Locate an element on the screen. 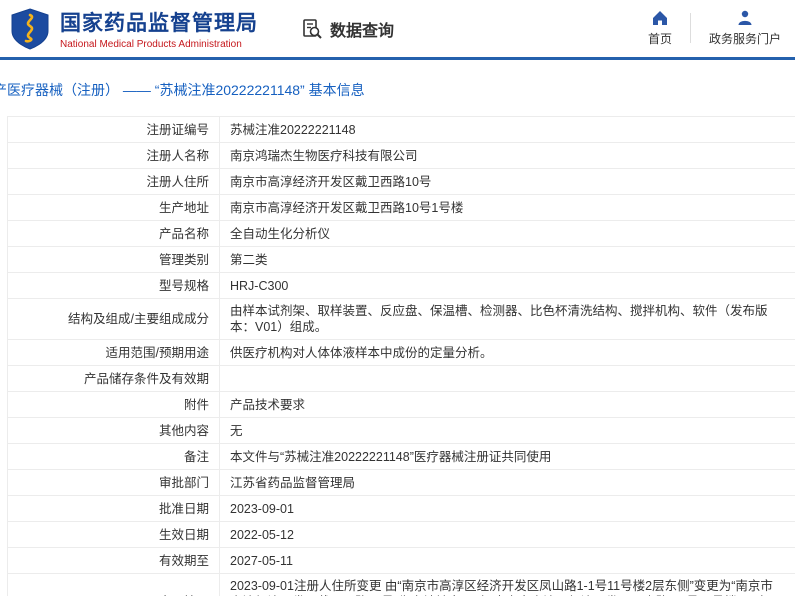  row-label: 产品名称 is located at coordinates (183, 233).